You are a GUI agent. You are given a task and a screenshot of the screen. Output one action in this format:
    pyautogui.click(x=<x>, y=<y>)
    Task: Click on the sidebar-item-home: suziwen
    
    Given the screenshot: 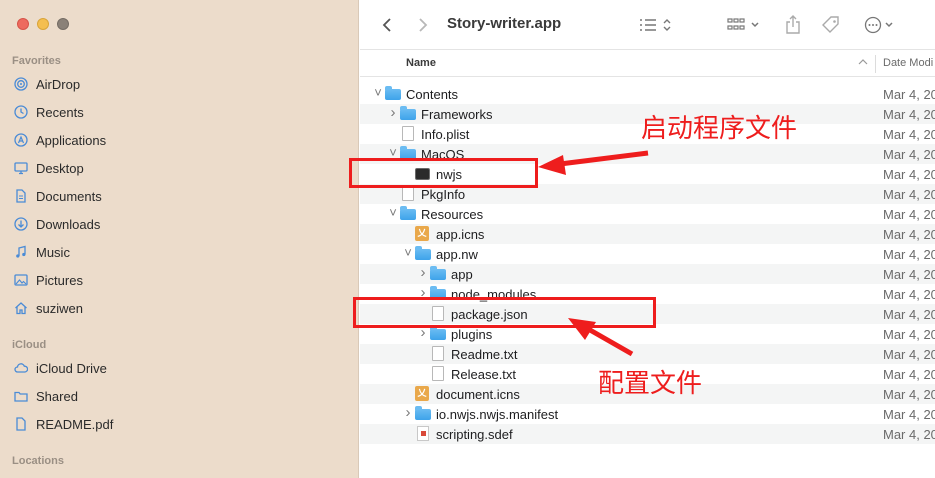 What is the action you would take?
    pyautogui.click(x=179, y=308)
    